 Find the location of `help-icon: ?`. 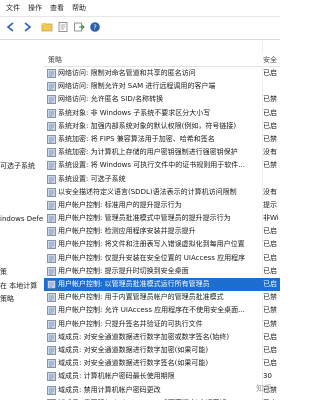

help-icon: ? is located at coordinates (95, 27).